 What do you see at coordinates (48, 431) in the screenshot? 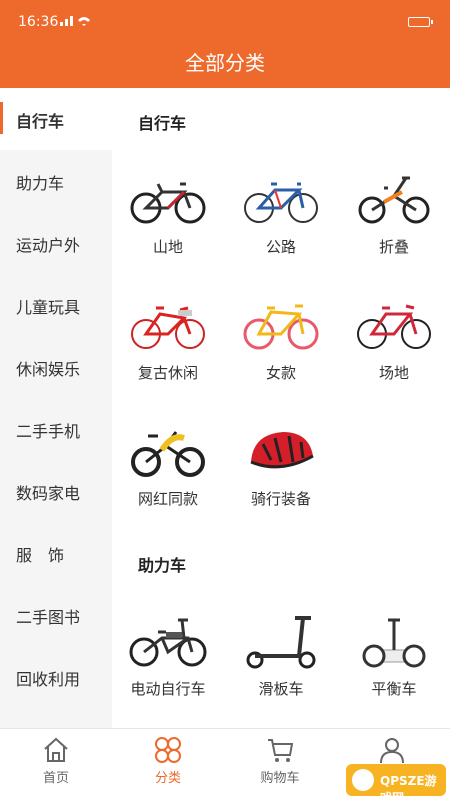
I see `sidebar-item-label: 二手手机` at bounding box center [48, 431].